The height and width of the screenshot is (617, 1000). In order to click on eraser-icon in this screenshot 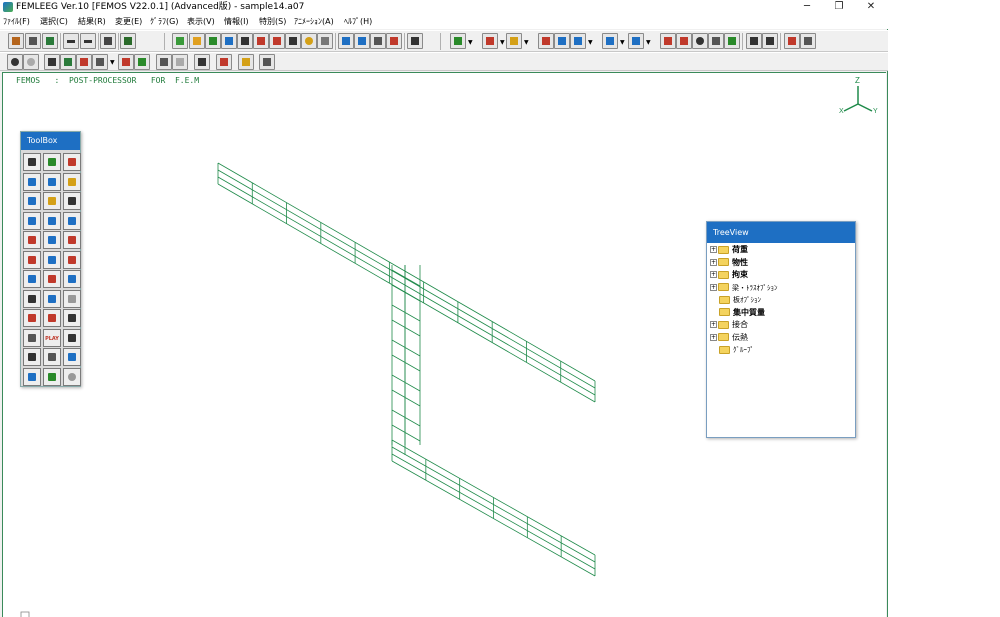, I will do `click(72, 337)`.